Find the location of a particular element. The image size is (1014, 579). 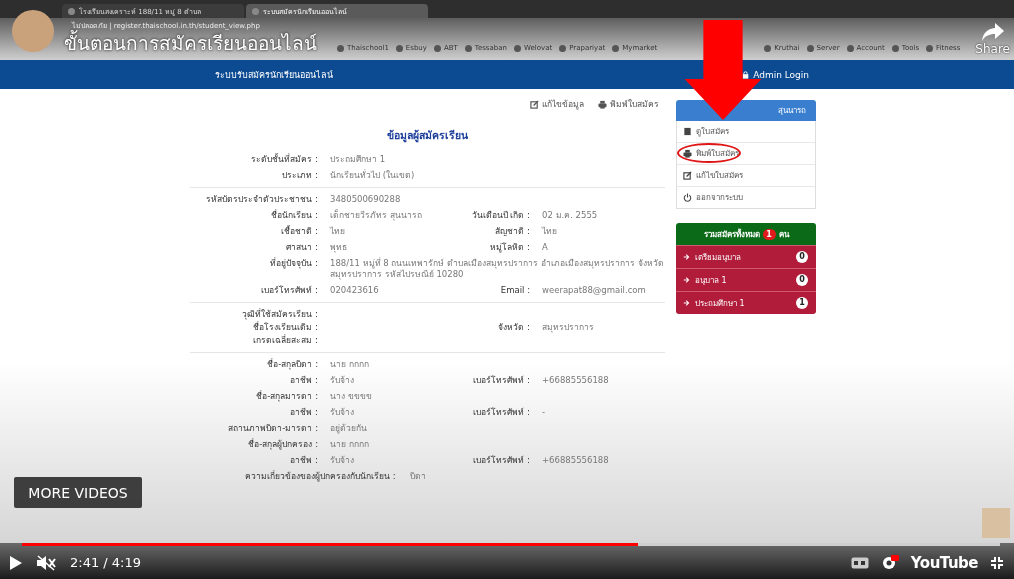

field-label: Email : is located at coordinates (514, 290).